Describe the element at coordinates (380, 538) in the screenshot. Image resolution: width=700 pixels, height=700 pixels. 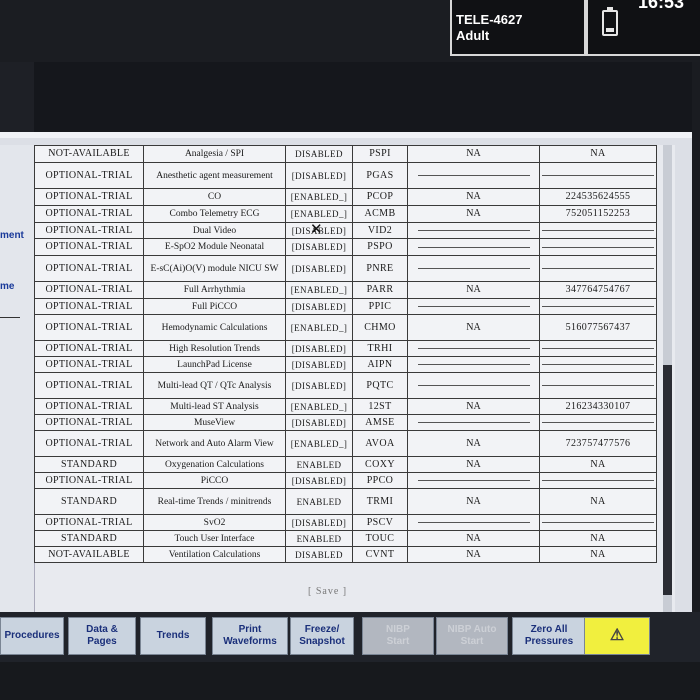
I see `code-cell: TOUC` at that location.